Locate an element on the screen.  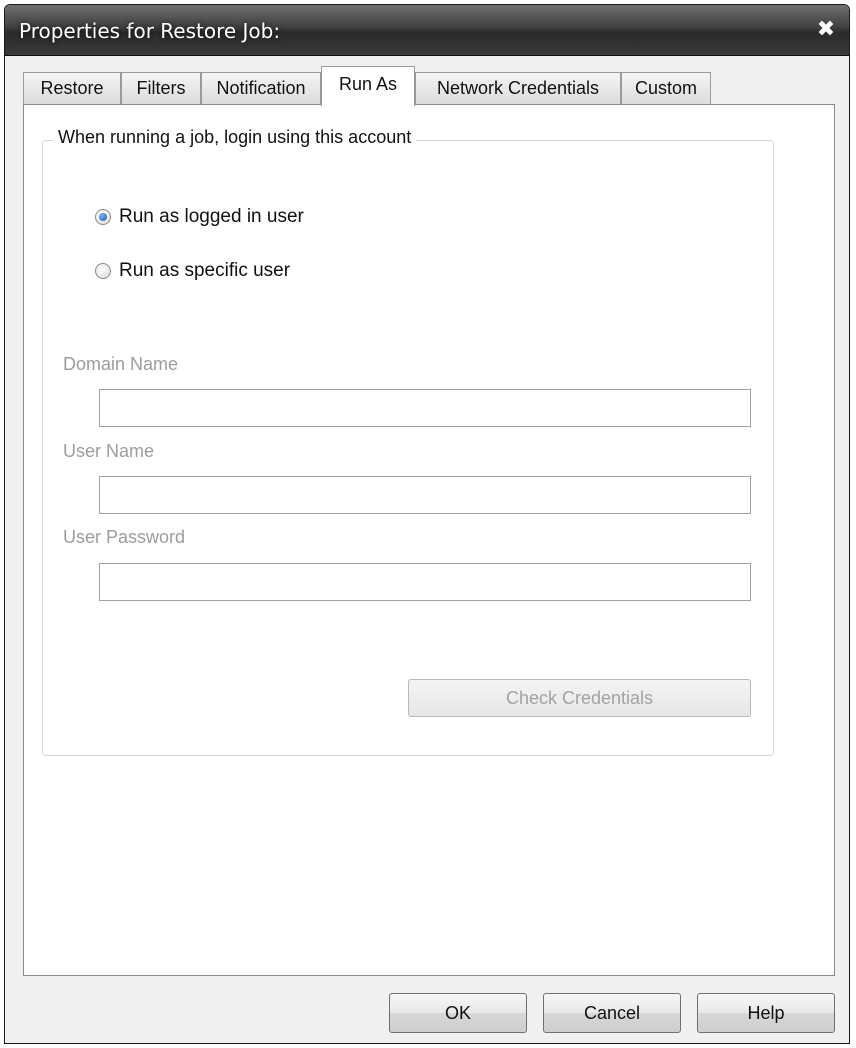
check-credentials-button: Check Credentials is located at coordinates (579, 698).